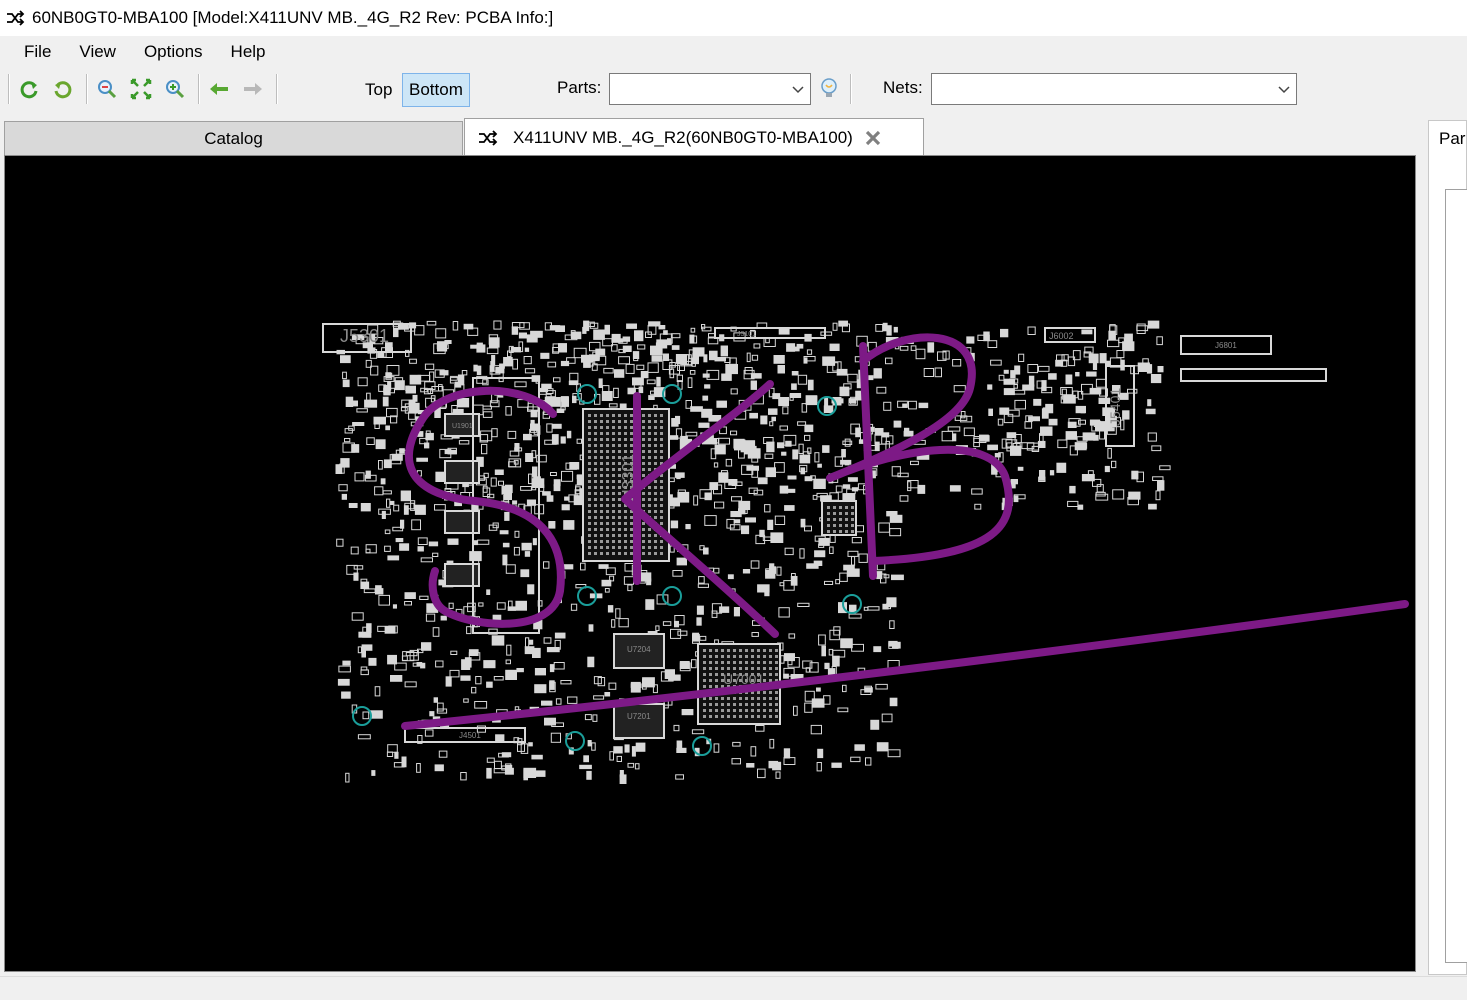 The height and width of the screenshot is (1000, 1467). Describe the element at coordinates (436, 90) in the screenshot. I see `bottom-side-button: Bottom` at that location.